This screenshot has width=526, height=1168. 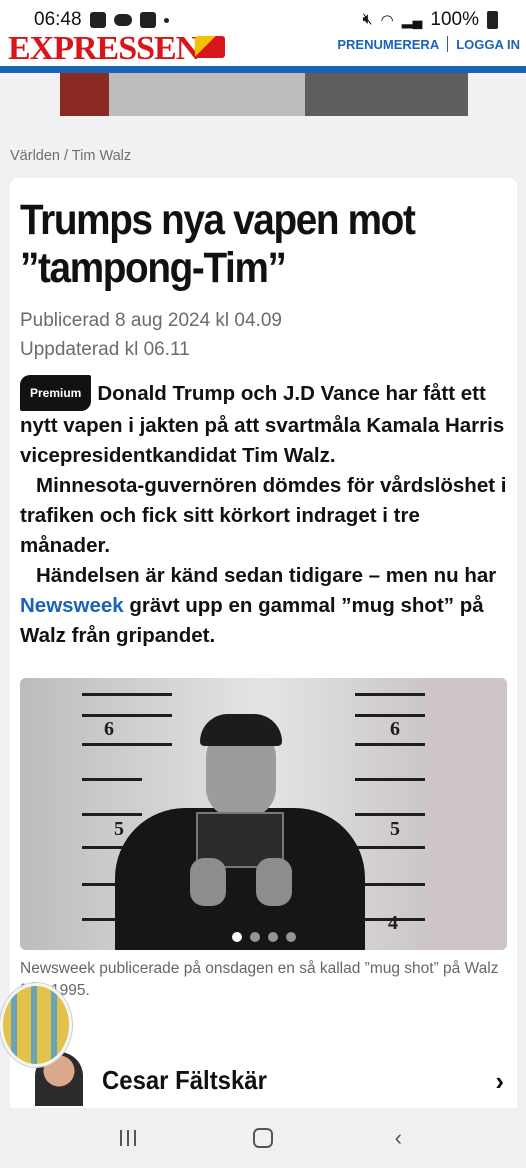 I want to click on wifi-icon: ◠, so click(x=387, y=20).